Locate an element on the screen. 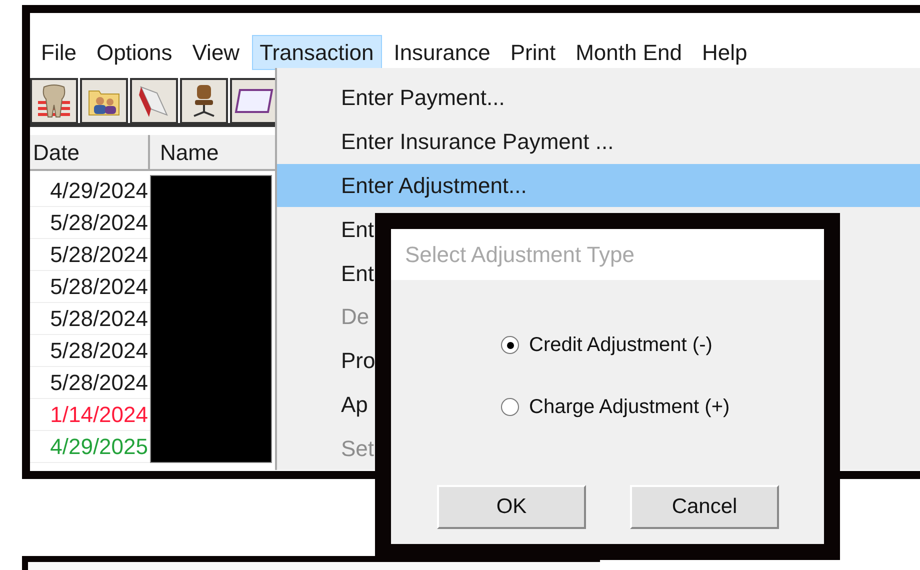 This screenshot has height=570, width=920. menu-item: Month End is located at coordinates (629, 52).